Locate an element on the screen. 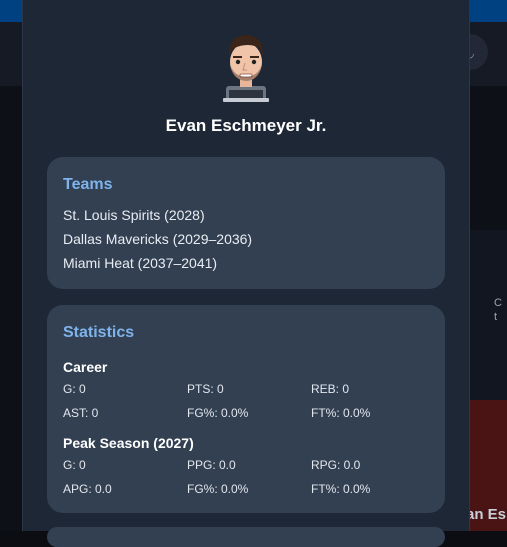 The width and height of the screenshot is (507, 547). team-item: Miami Heat (2037–2041) is located at coordinates (140, 263).